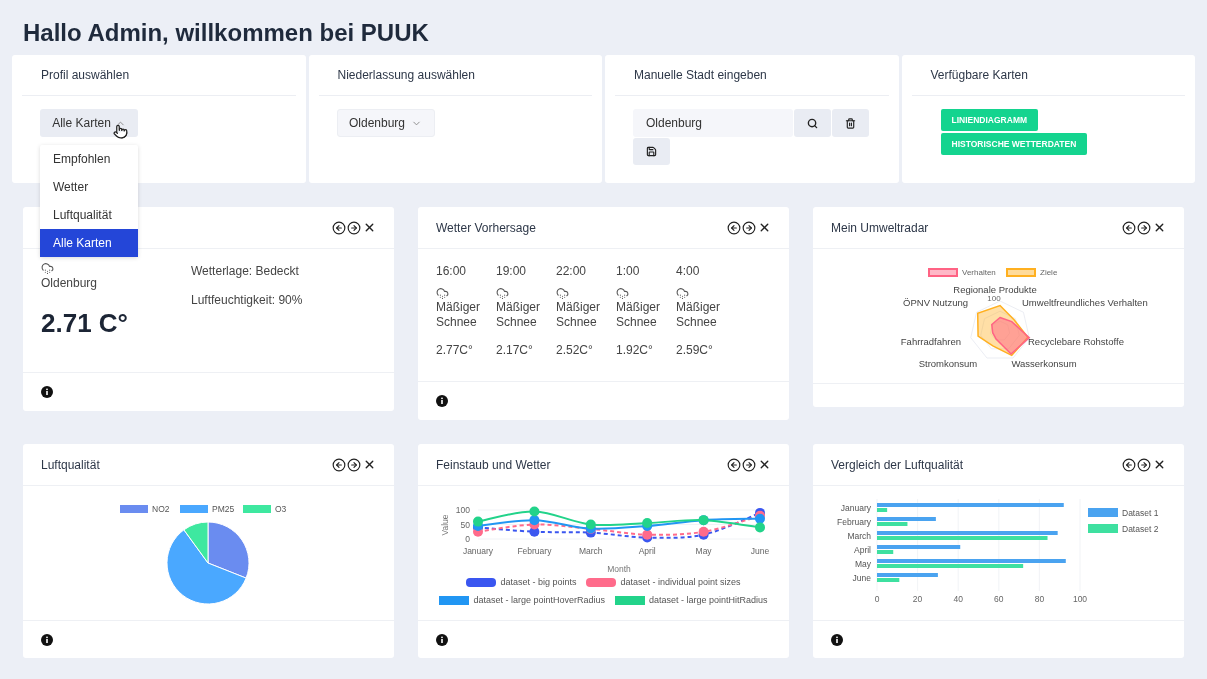 This screenshot has width=1207, height=679. What do you see at coordinates (700, 75) in the screenshot?
I see `panel-title: Manuelle Stadt eingeben` at bounding box center [700, 75].